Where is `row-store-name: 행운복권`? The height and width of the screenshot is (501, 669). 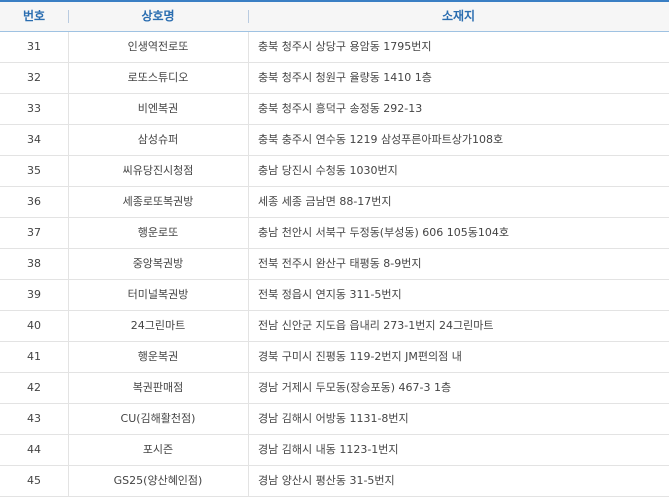 row-store-name: 행운복권 is located at coordinates (158, 356).